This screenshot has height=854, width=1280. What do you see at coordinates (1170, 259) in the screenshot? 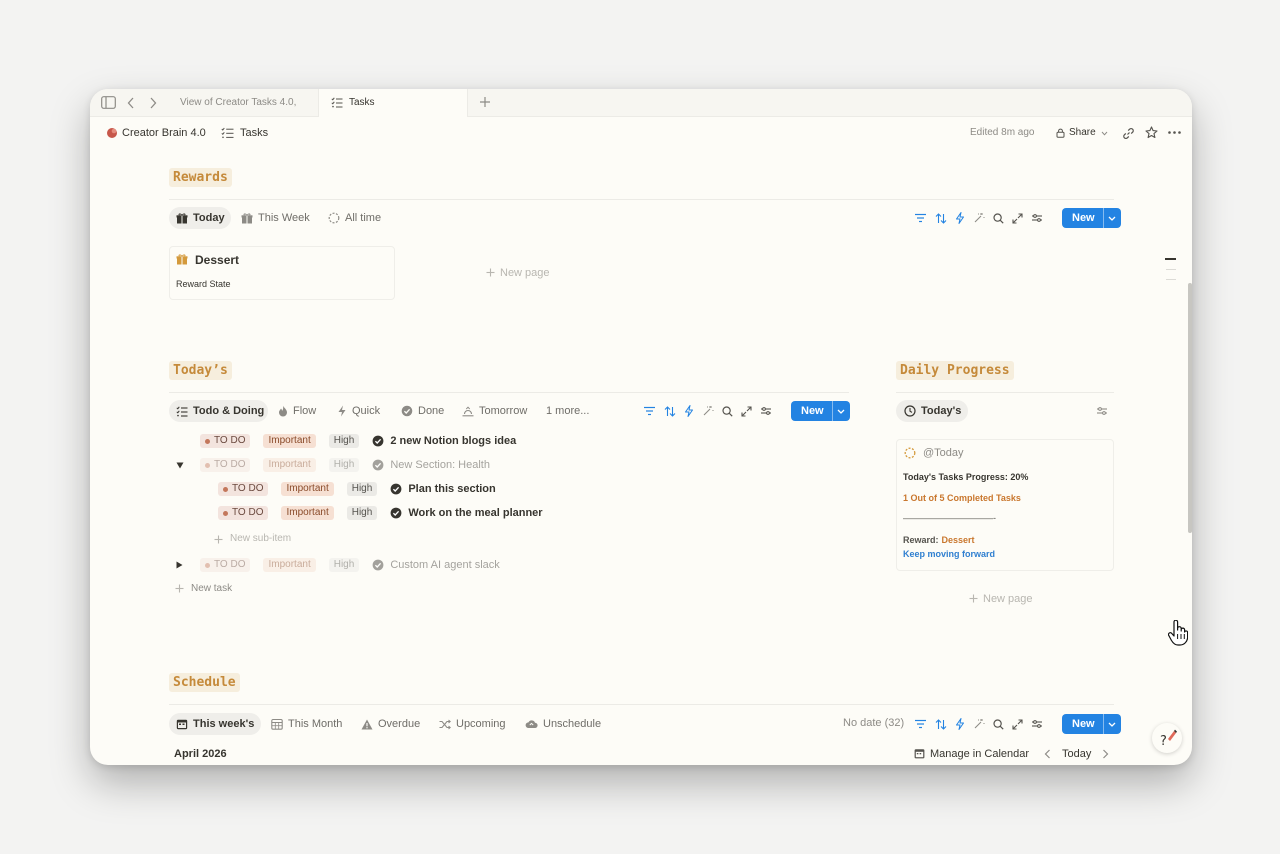
I see `outline-marker-active` at bounding box center [1170, 259].